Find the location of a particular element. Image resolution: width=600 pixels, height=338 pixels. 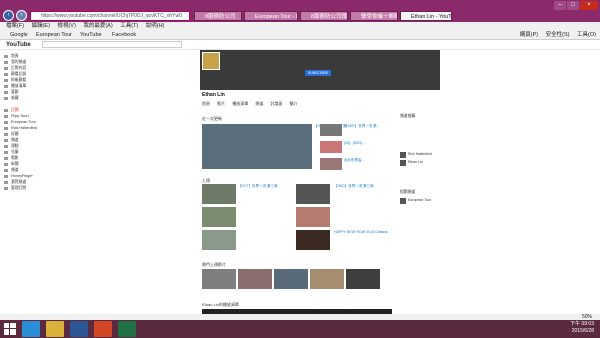

clock-date: 2015/6/28 is located at coordinates (582, 331).